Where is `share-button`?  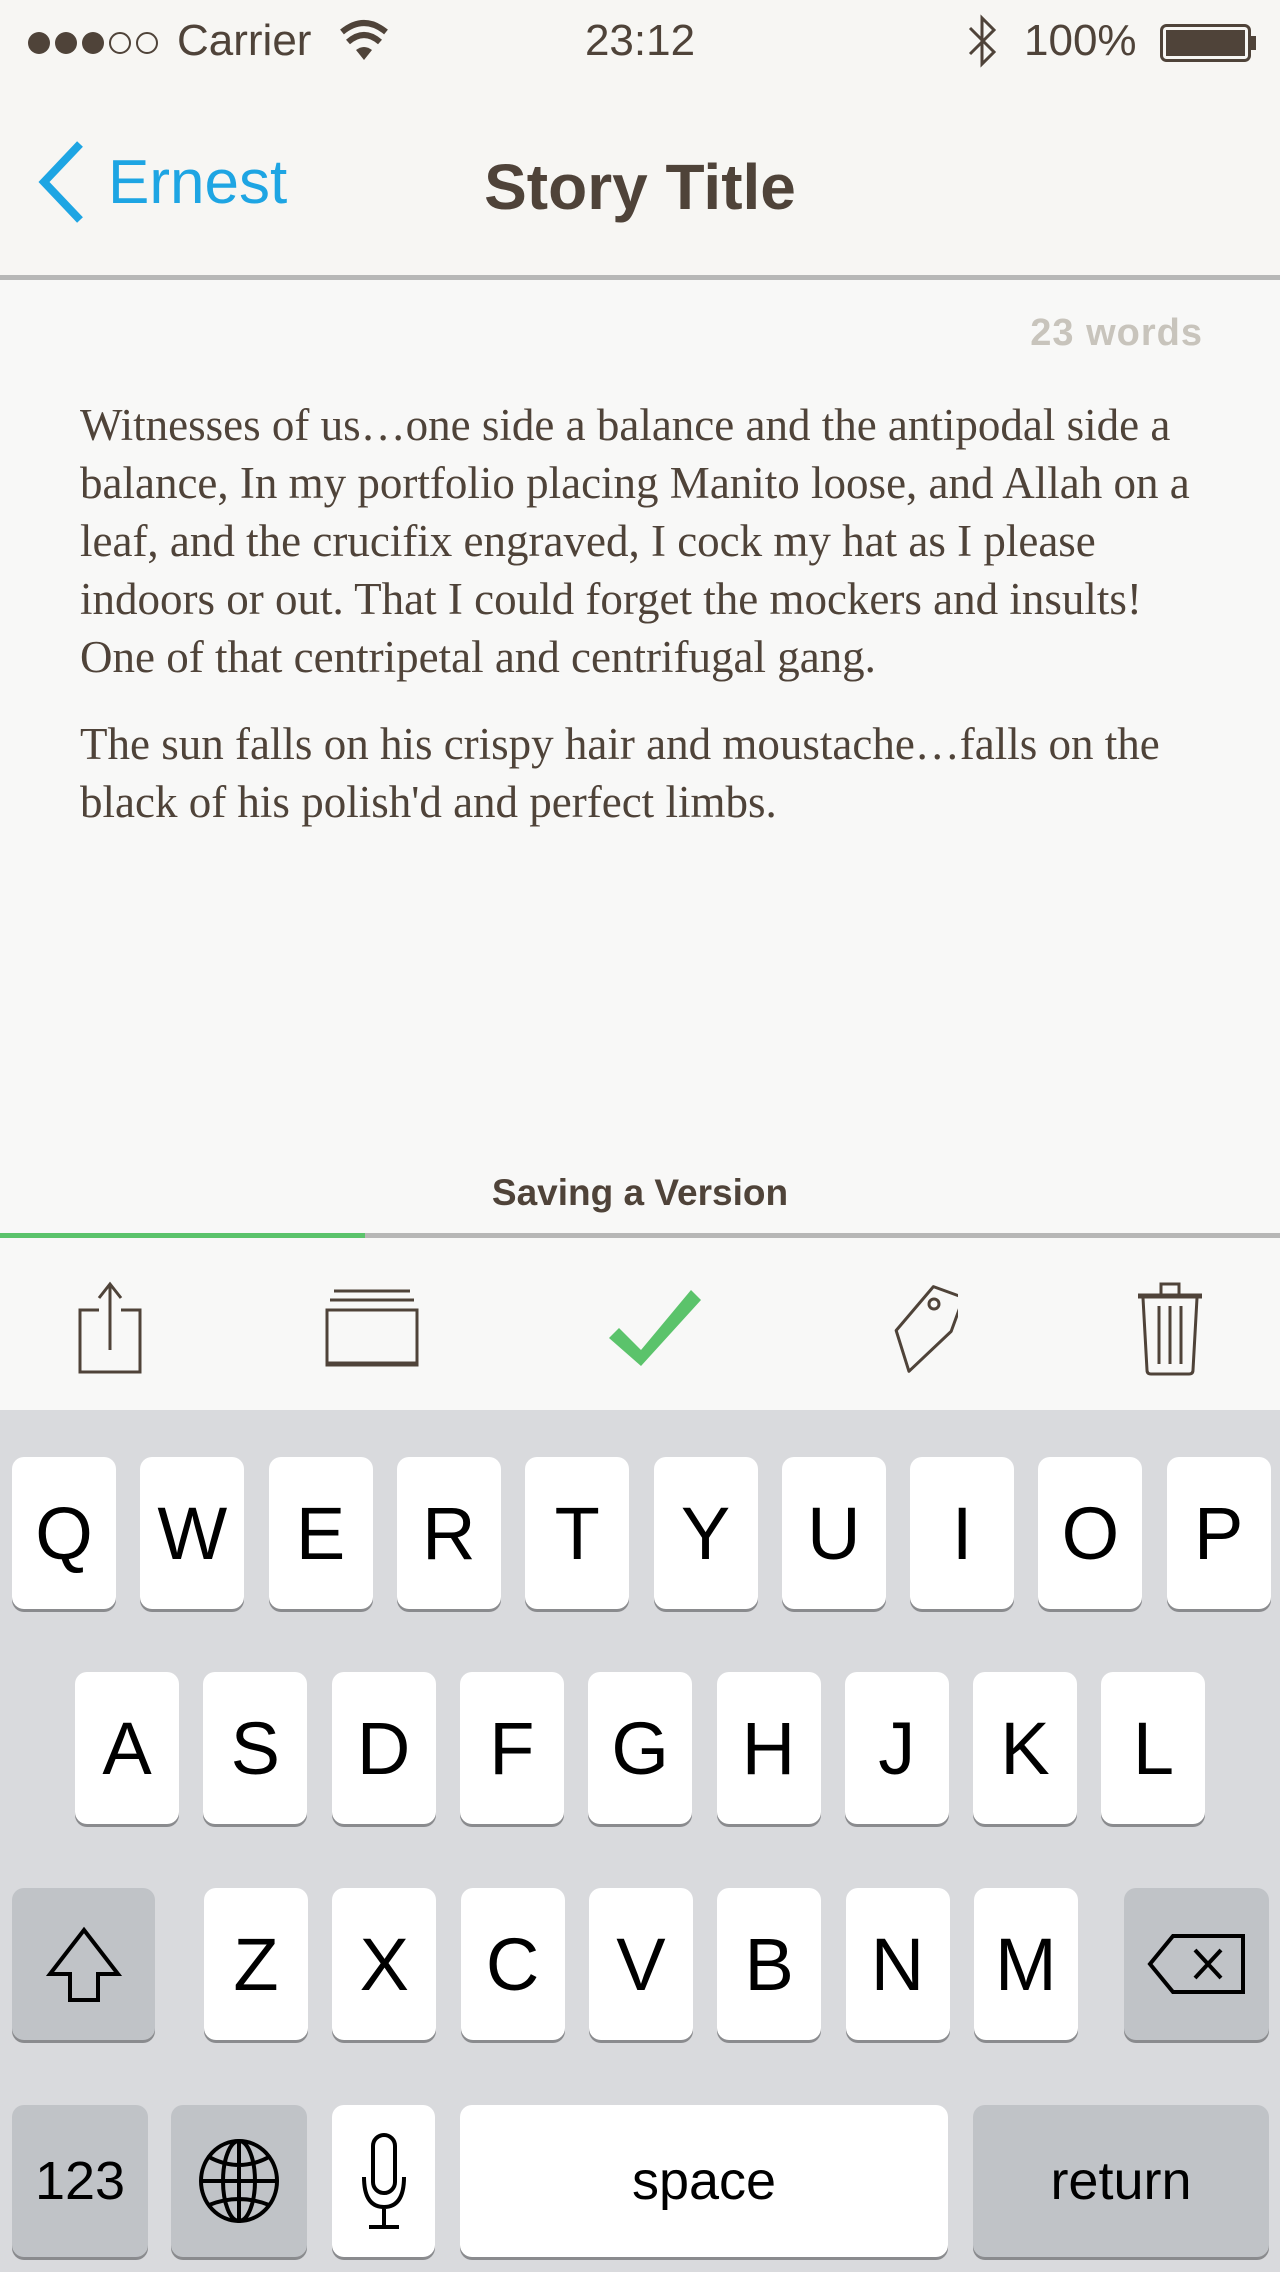
share-button is located at coordinates (110, 1328).